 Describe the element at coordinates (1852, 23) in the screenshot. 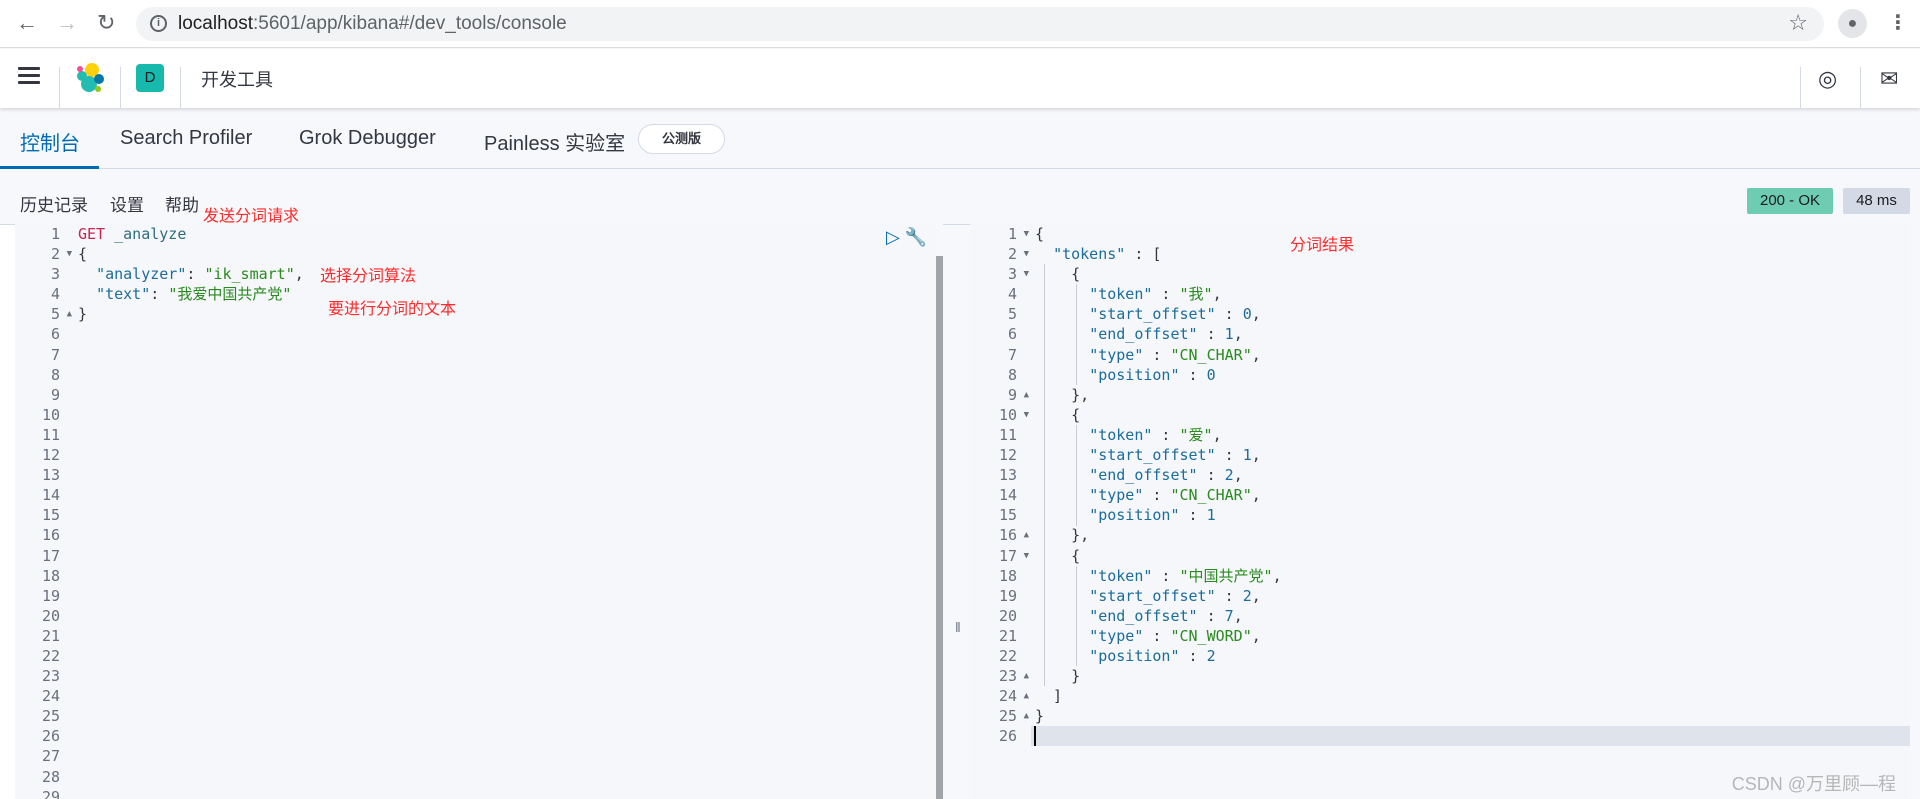

I see `profile-icon: ●` at that location.